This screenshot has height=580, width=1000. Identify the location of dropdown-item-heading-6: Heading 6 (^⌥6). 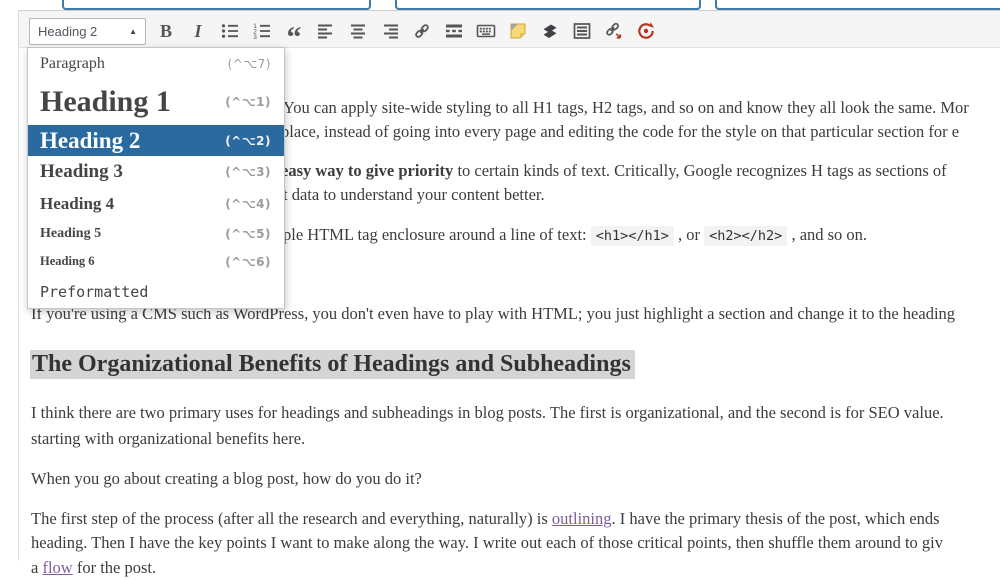
(156, 261).